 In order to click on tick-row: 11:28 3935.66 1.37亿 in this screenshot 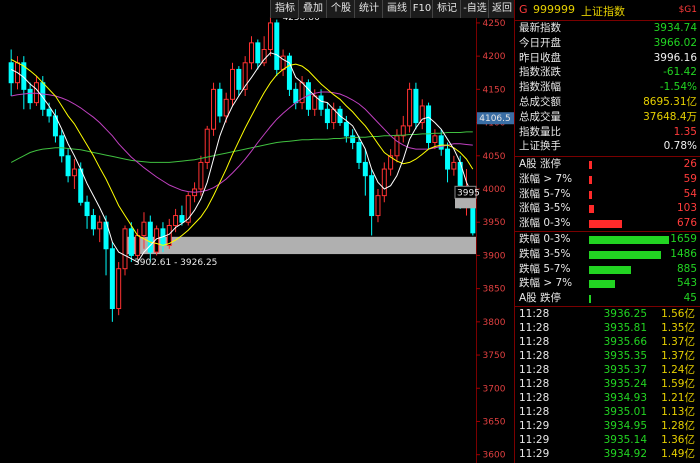, I will do `click(607, 342)`.